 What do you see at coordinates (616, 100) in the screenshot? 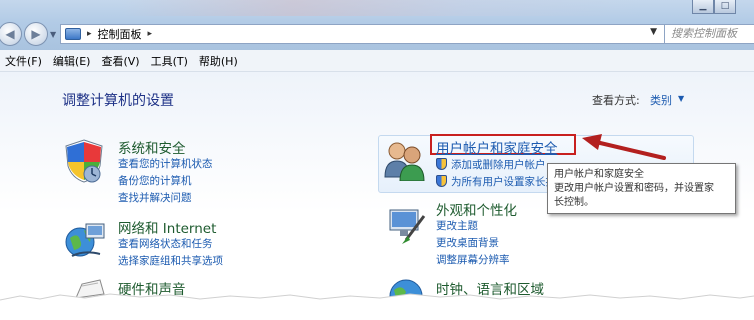
I see `view-by-label: 查看方式:` at bounding box center [616, 100].